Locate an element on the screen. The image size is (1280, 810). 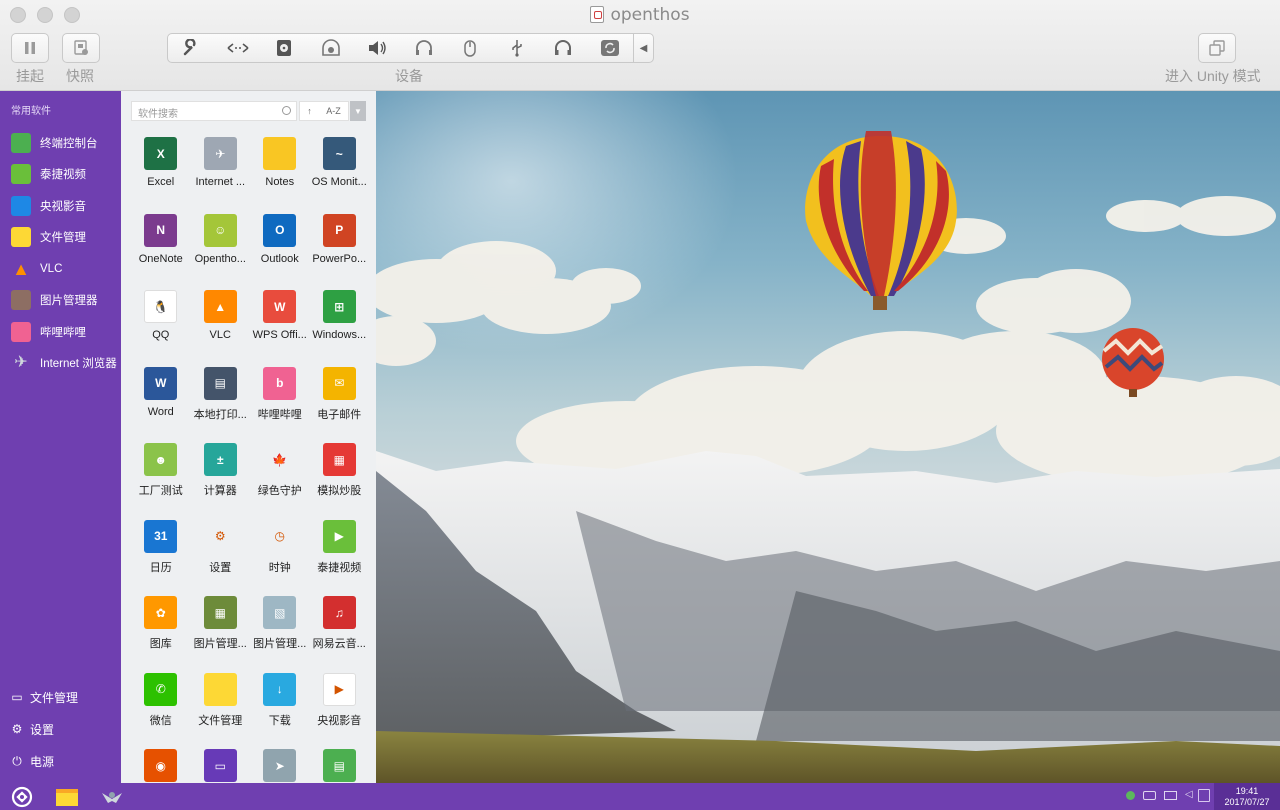
bilibili-icon is located at coordinates (21, 331).